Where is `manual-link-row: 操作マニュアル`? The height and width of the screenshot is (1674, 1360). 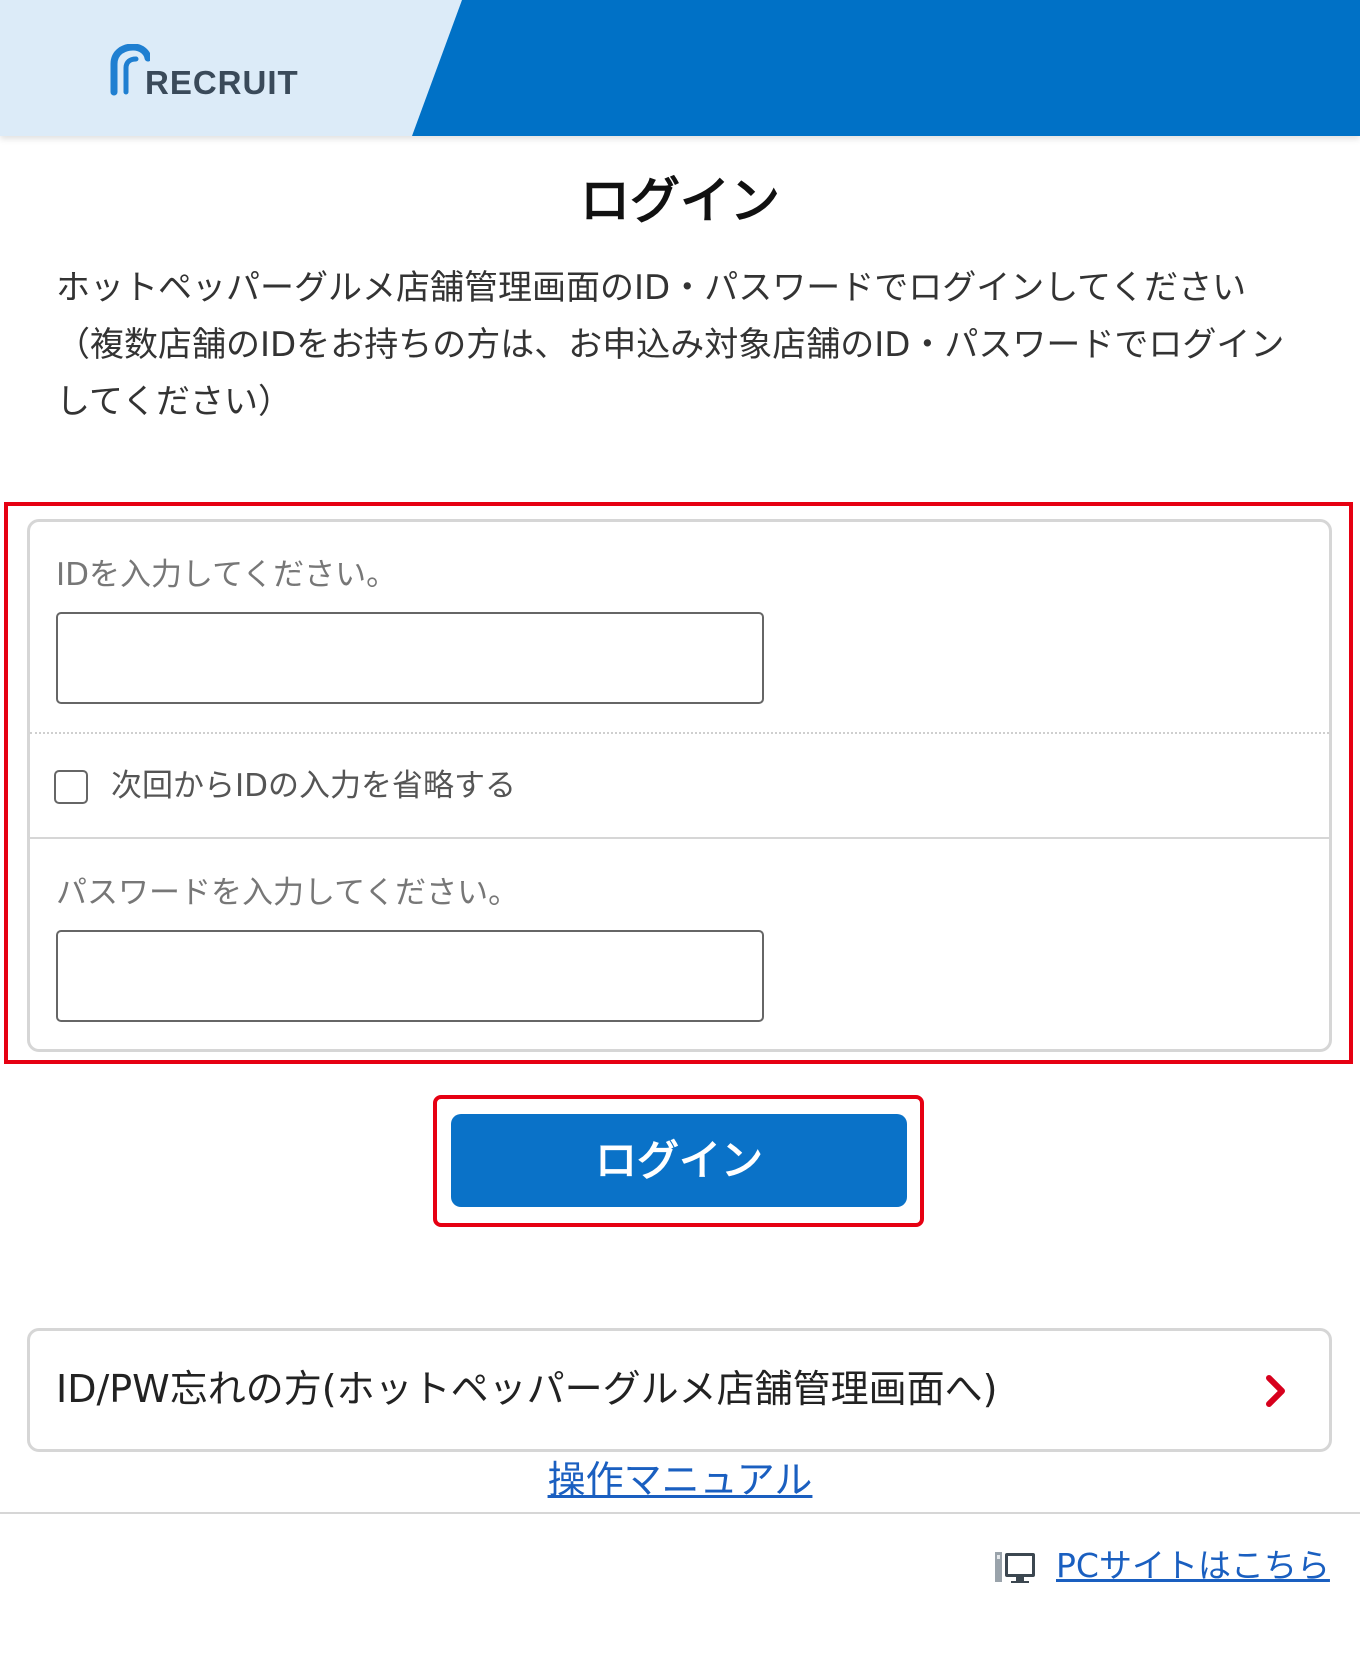 manual-link-row: 操作マニュアル is located at coordinates (680, 1480).